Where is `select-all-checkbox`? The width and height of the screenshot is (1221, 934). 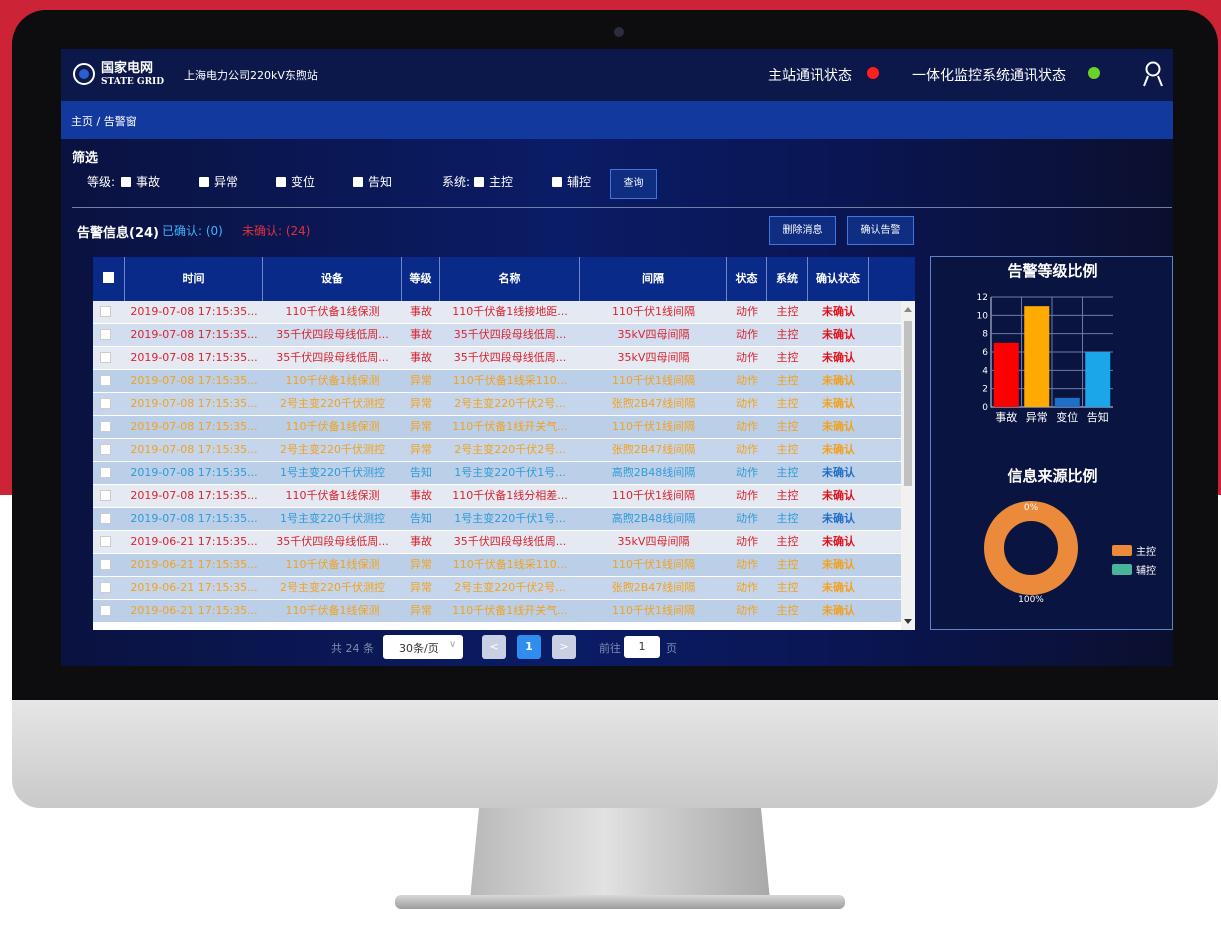
select-all-checkbox is located at coordinates (108, 277).